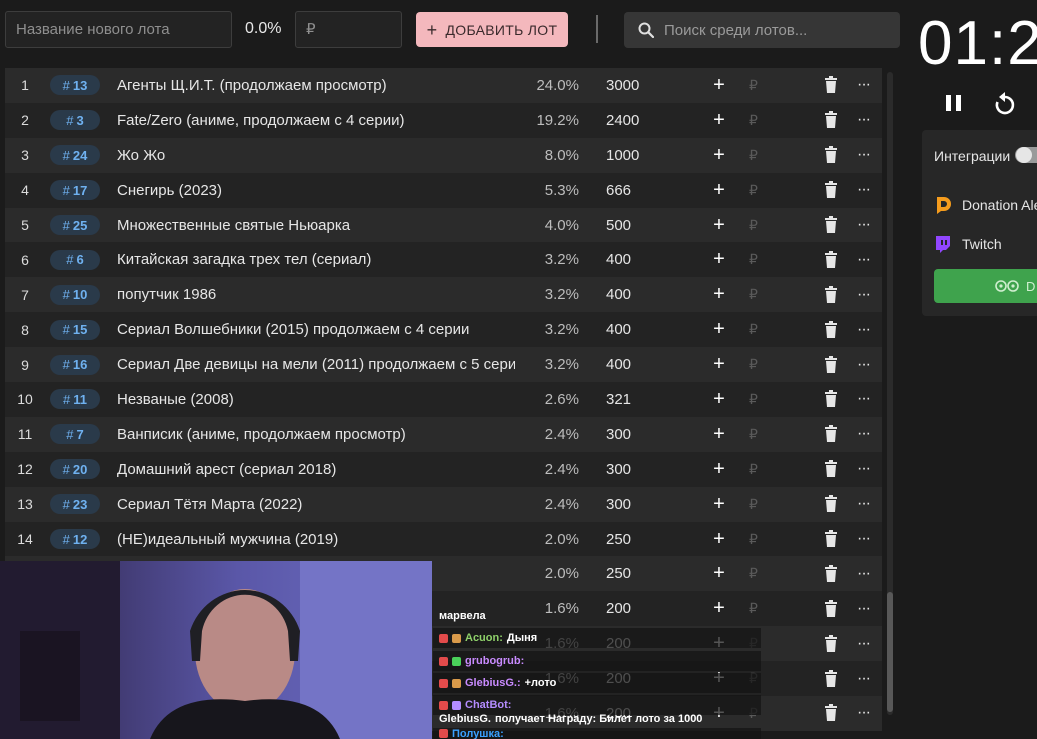  Describe the element at coordinates (75, 434) in the screenshot. I see `lot-id-badge: #7` at that location.